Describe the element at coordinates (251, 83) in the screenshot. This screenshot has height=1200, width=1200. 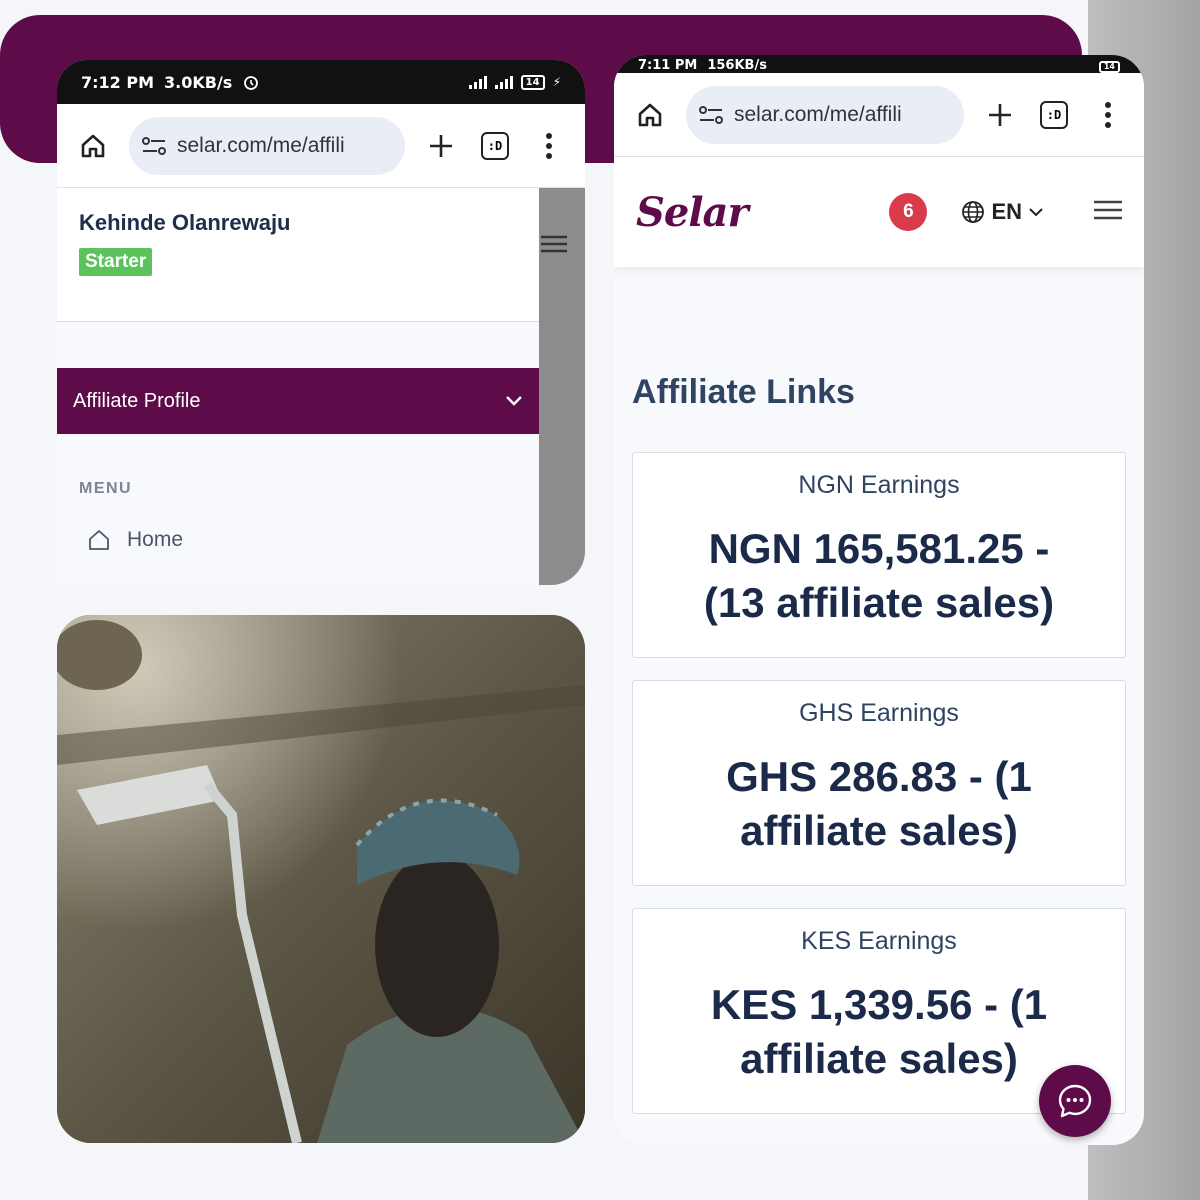
I see `alarm-icon` at that location.